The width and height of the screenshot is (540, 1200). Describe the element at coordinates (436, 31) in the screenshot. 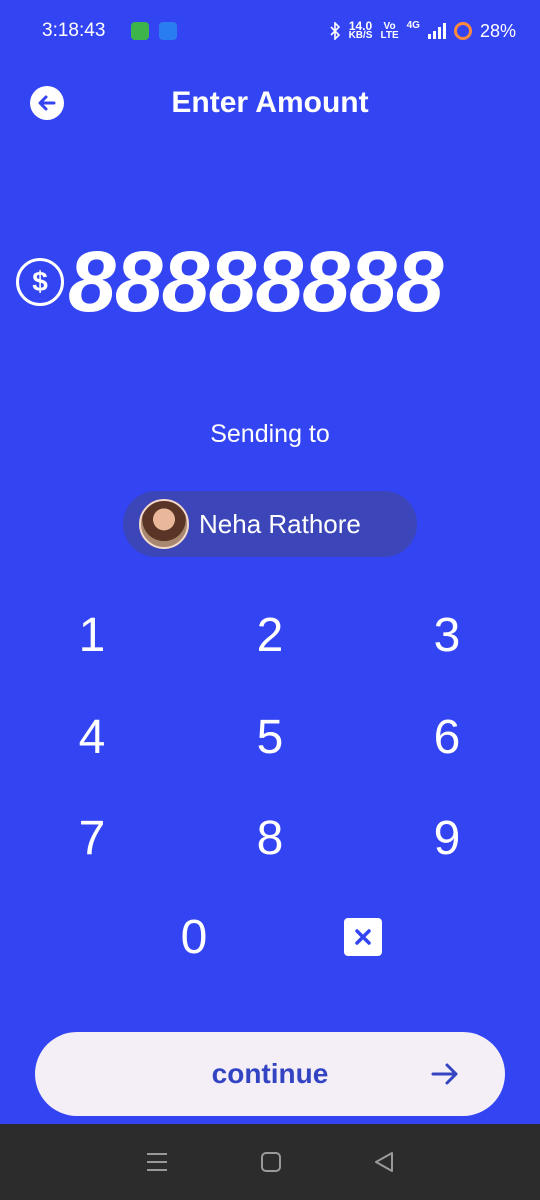

I see `signal-strength-icon` at that location.